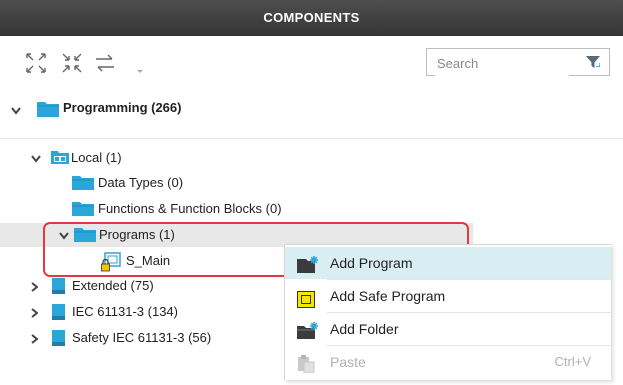  Describe the element at coordinates (311, 112) in the screenshot. I see `tree-root-row: Programming (266)` at that location.